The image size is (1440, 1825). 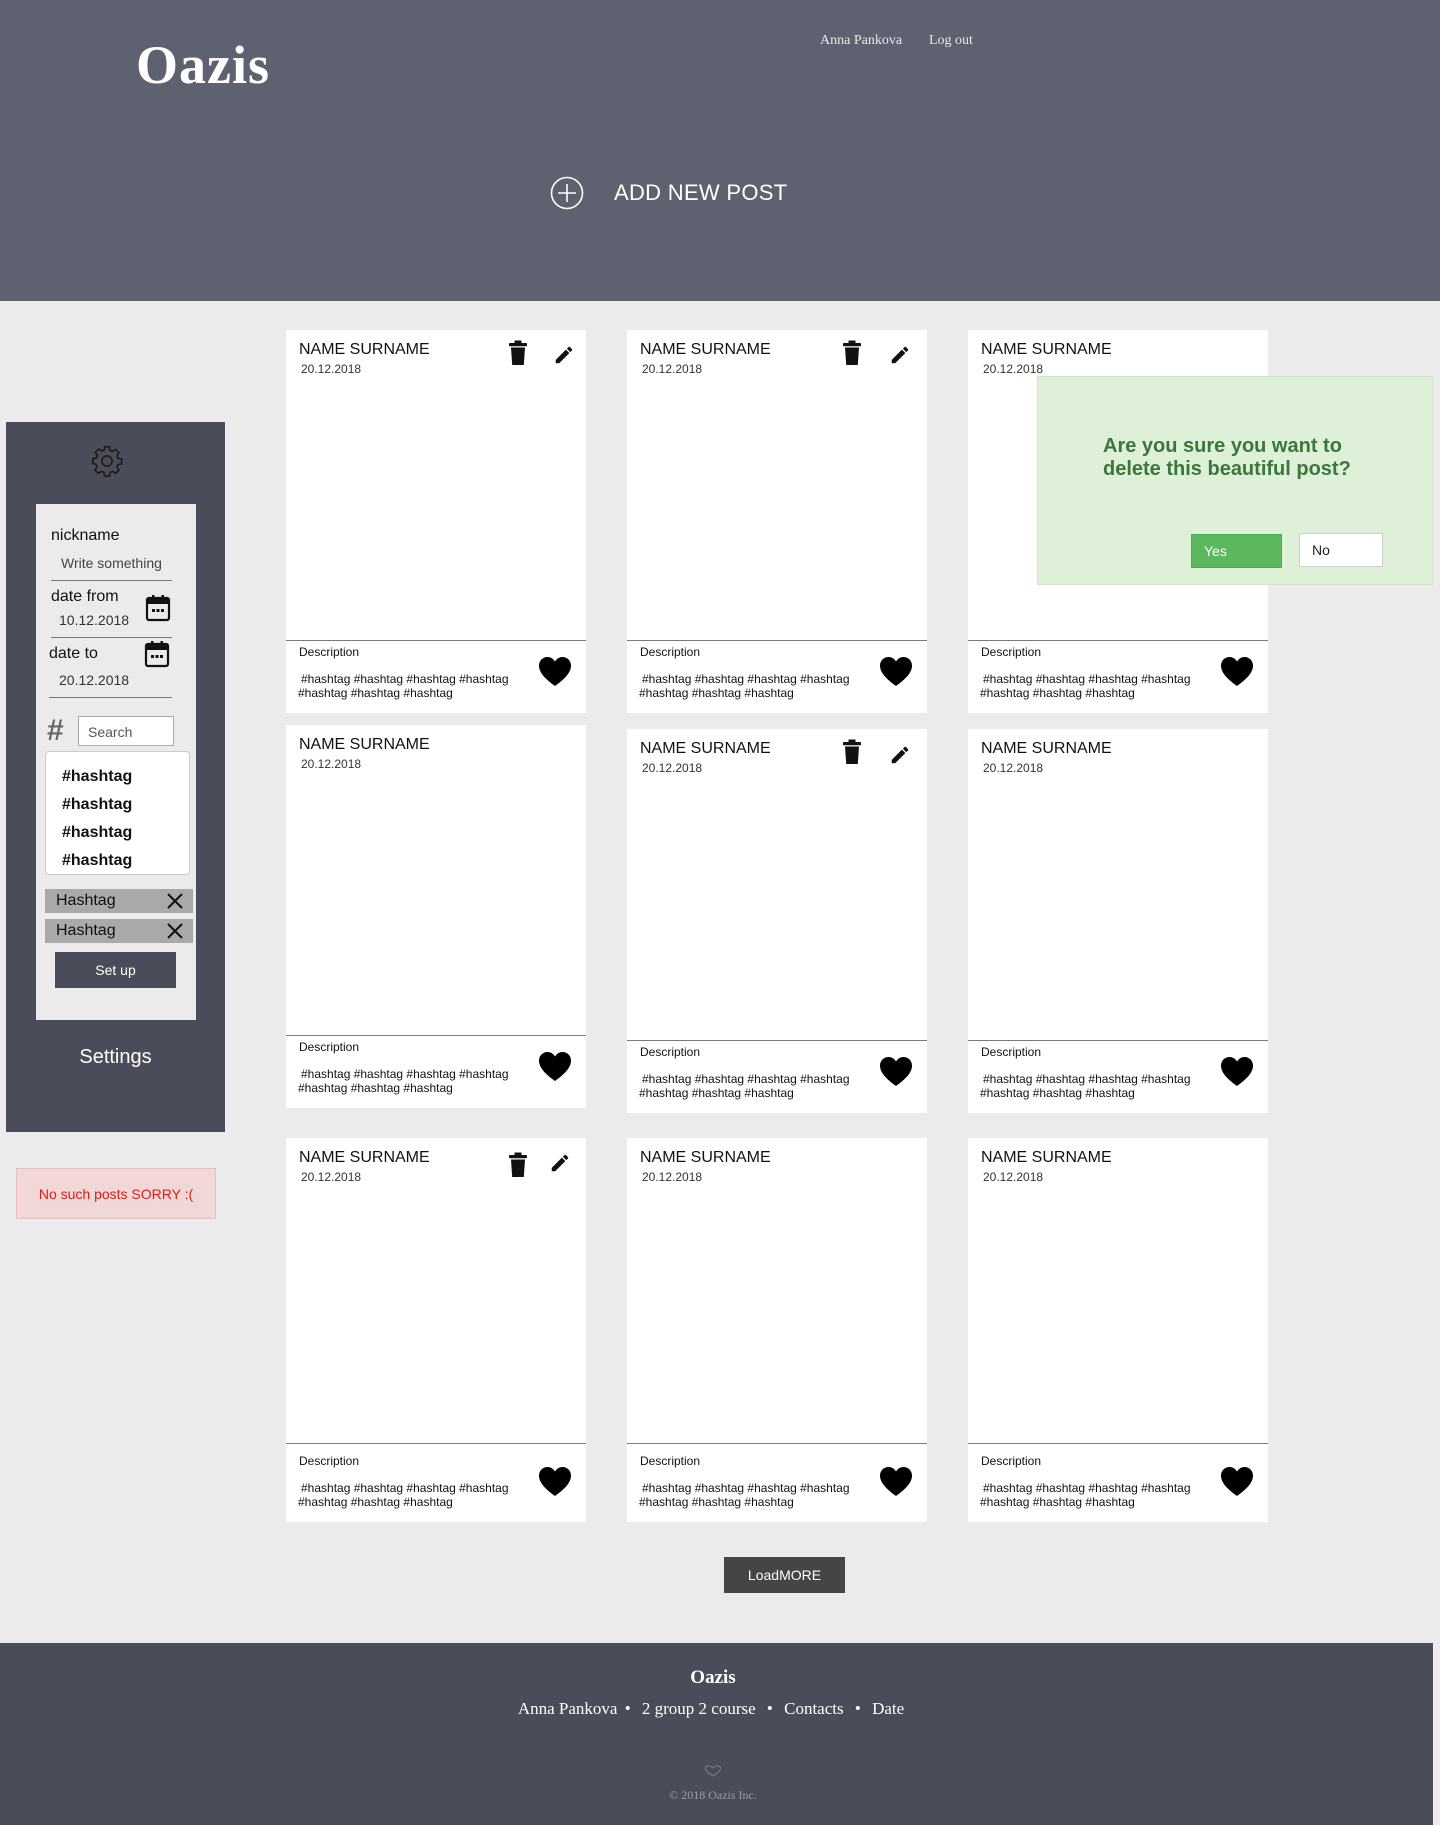 What do you see at coordinates (115, 970) in the screenshot?
I see `setup-button: Set up` at bounding box center [115, 970].